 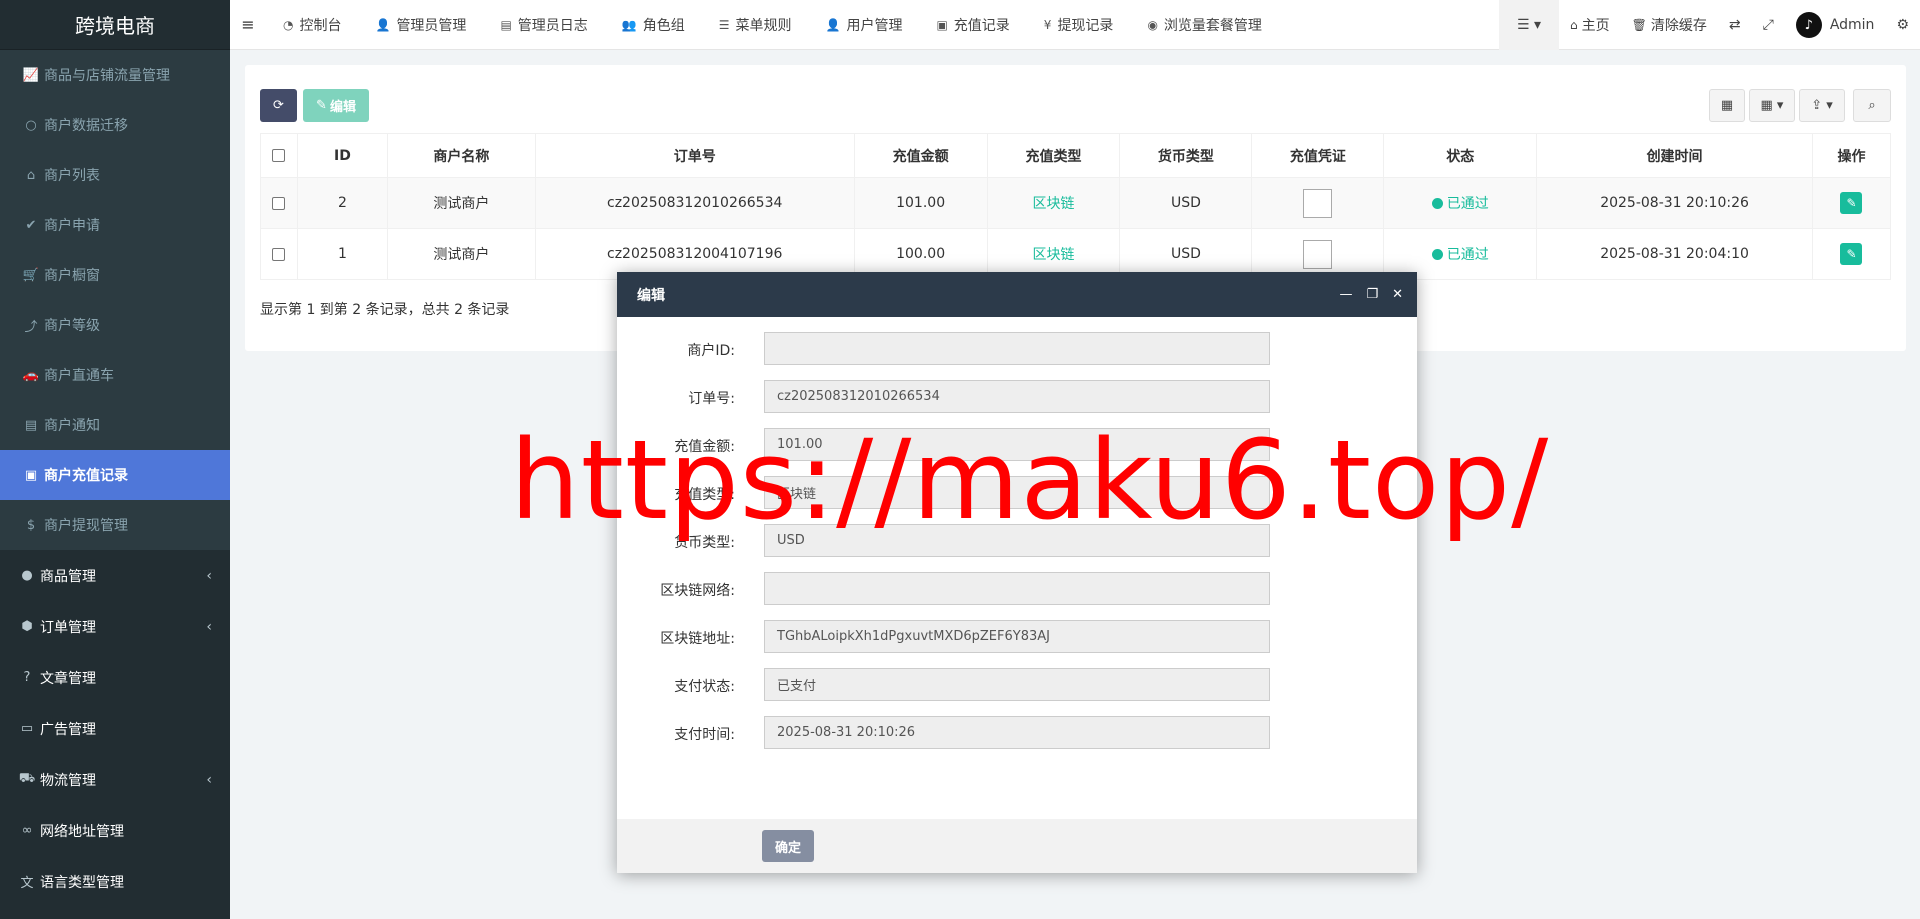 What do you see at coordinates (79, 376) in the screenshot?
I see `sidebar-item-label: 商户直通车` at bounding box center [79, 376].